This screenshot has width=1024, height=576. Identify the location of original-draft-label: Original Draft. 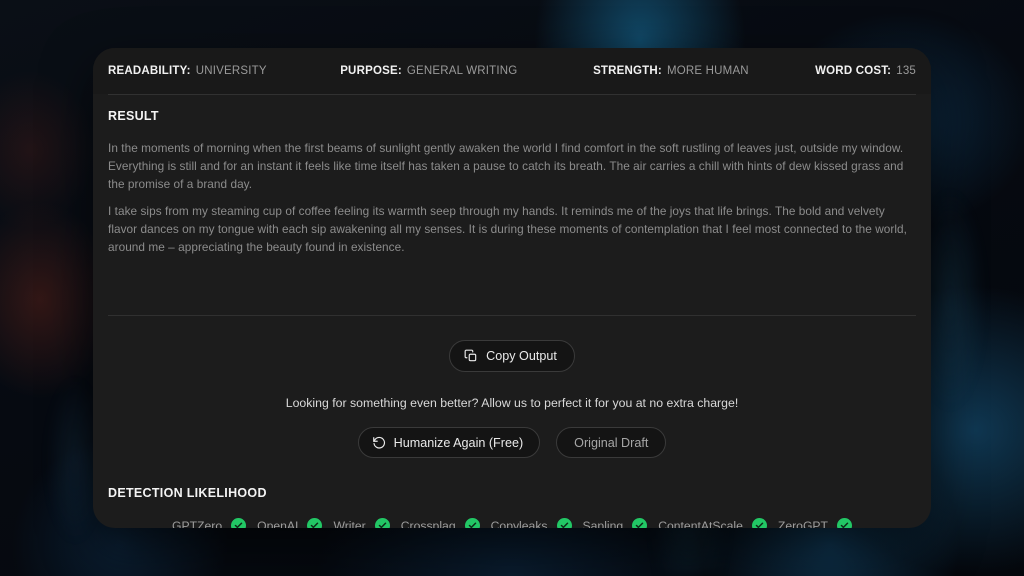
(611, 442).